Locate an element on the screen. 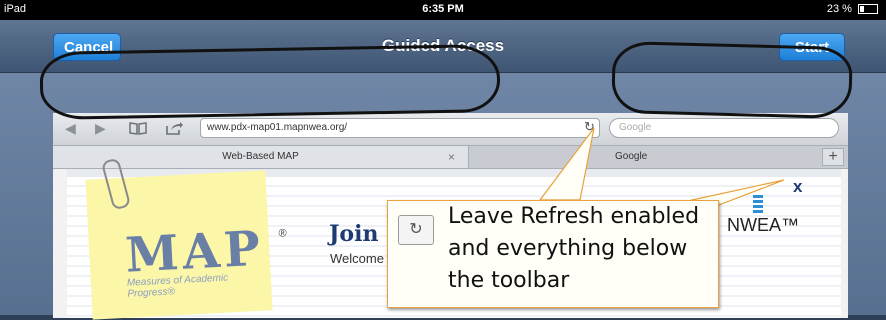 This screenshot has width=886, height=320. forward-icon: ▶ is located at coordinates (100, 128).